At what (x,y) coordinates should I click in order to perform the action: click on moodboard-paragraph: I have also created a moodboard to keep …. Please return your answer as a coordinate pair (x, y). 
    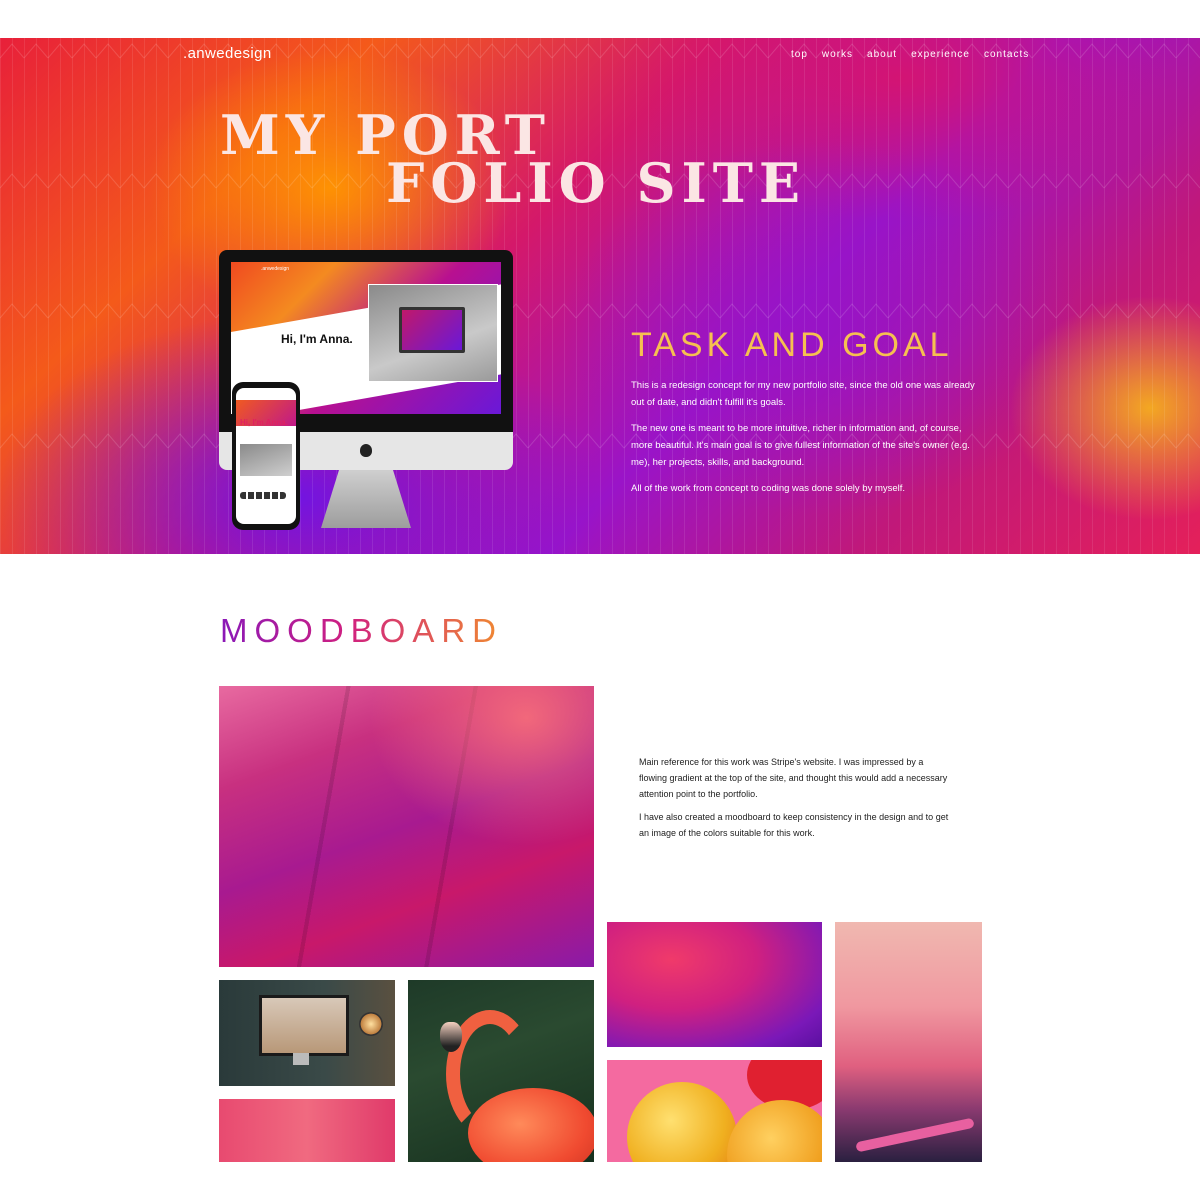
    Looking at the image, I should click on (794, 825).